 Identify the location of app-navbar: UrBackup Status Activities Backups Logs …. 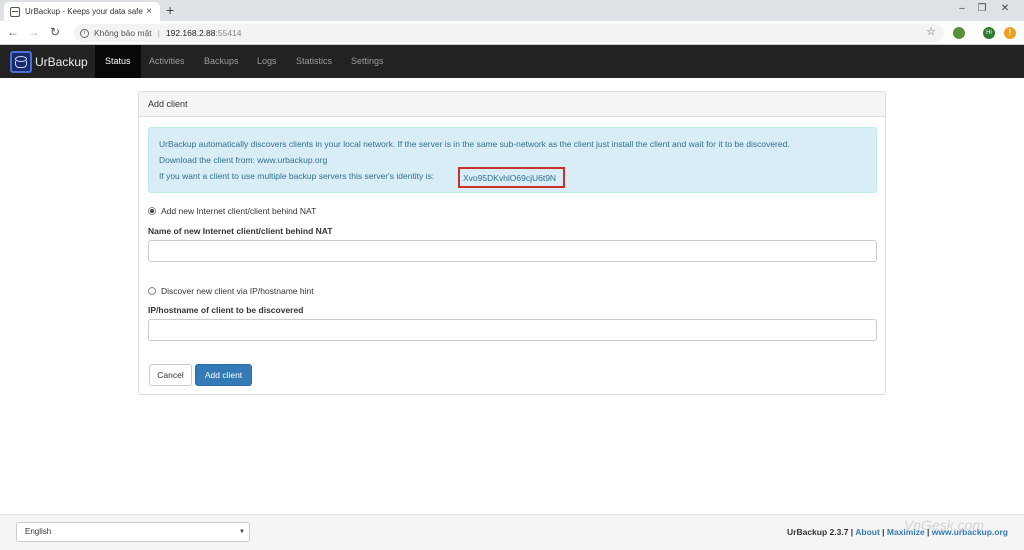
(512, 61).